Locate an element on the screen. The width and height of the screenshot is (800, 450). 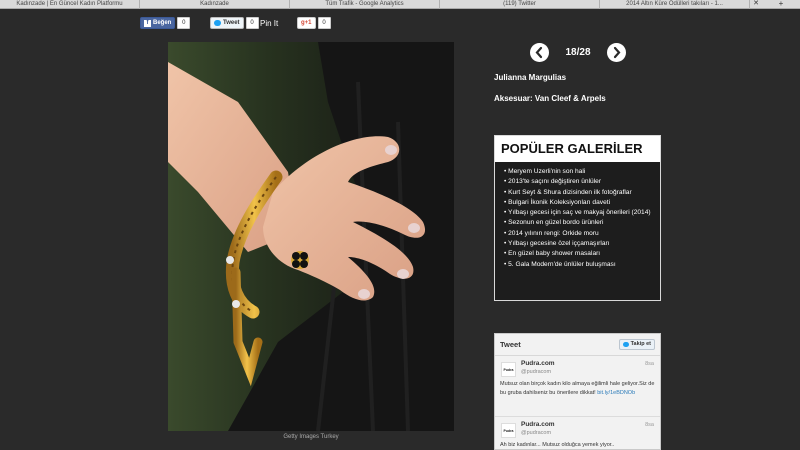
gallery-navigation: 18/28 is located at coordinates (578, 52).